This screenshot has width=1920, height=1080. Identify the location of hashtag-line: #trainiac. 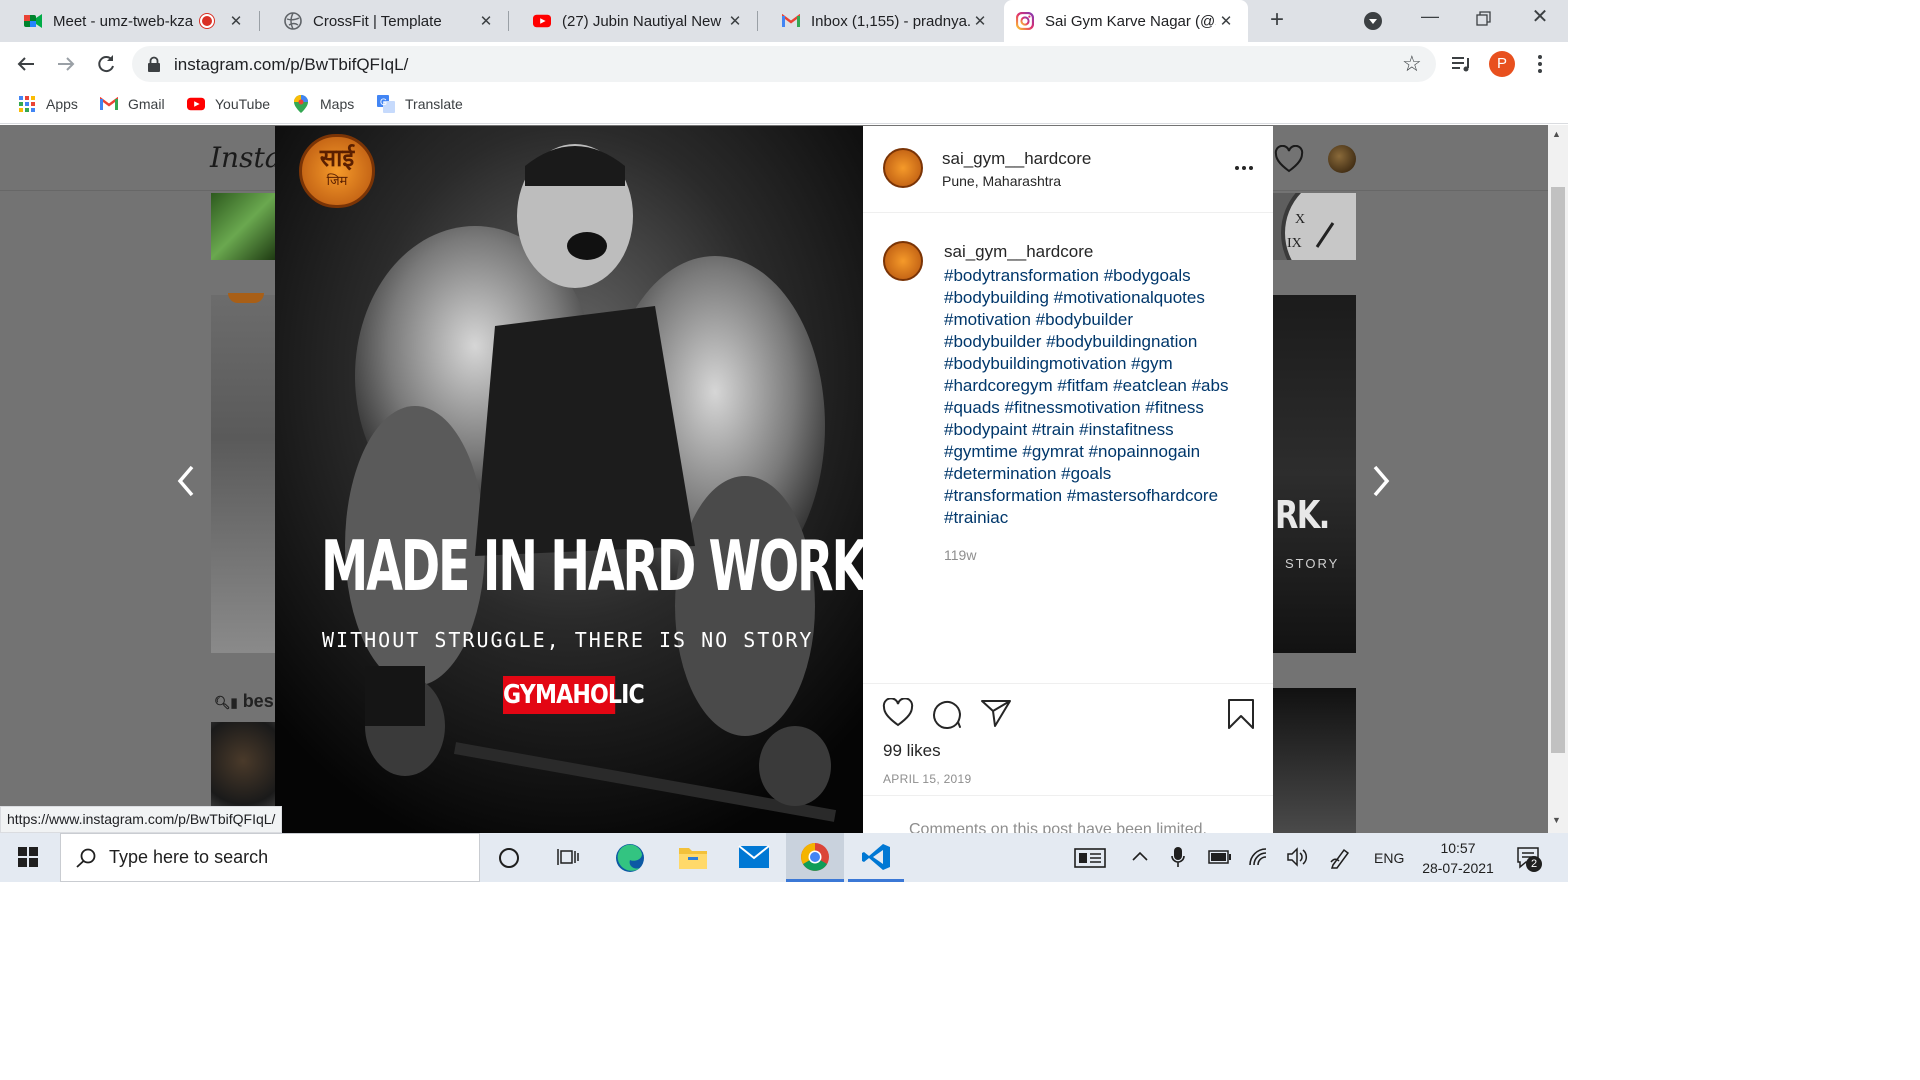
(1104, 518).